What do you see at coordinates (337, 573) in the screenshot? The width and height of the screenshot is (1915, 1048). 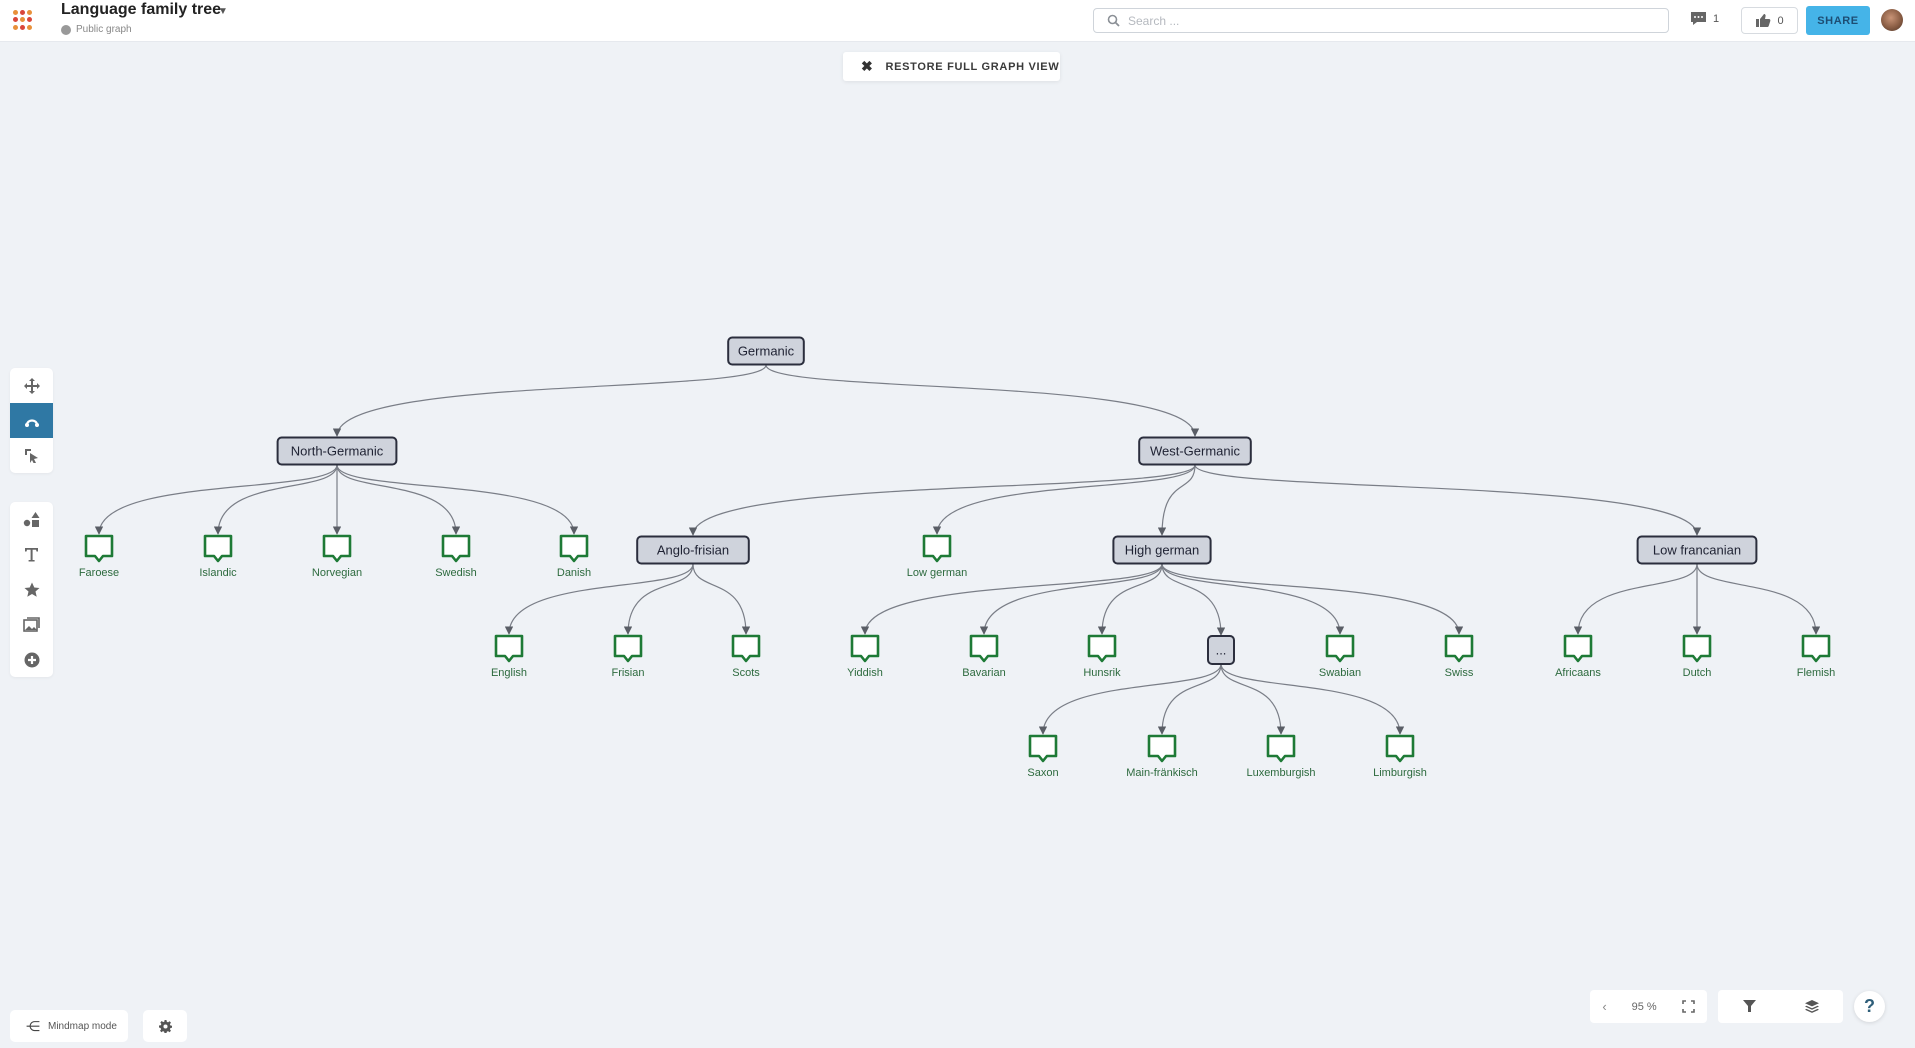 I see `node-label: Norvegian` at bounding box center [337, 573].